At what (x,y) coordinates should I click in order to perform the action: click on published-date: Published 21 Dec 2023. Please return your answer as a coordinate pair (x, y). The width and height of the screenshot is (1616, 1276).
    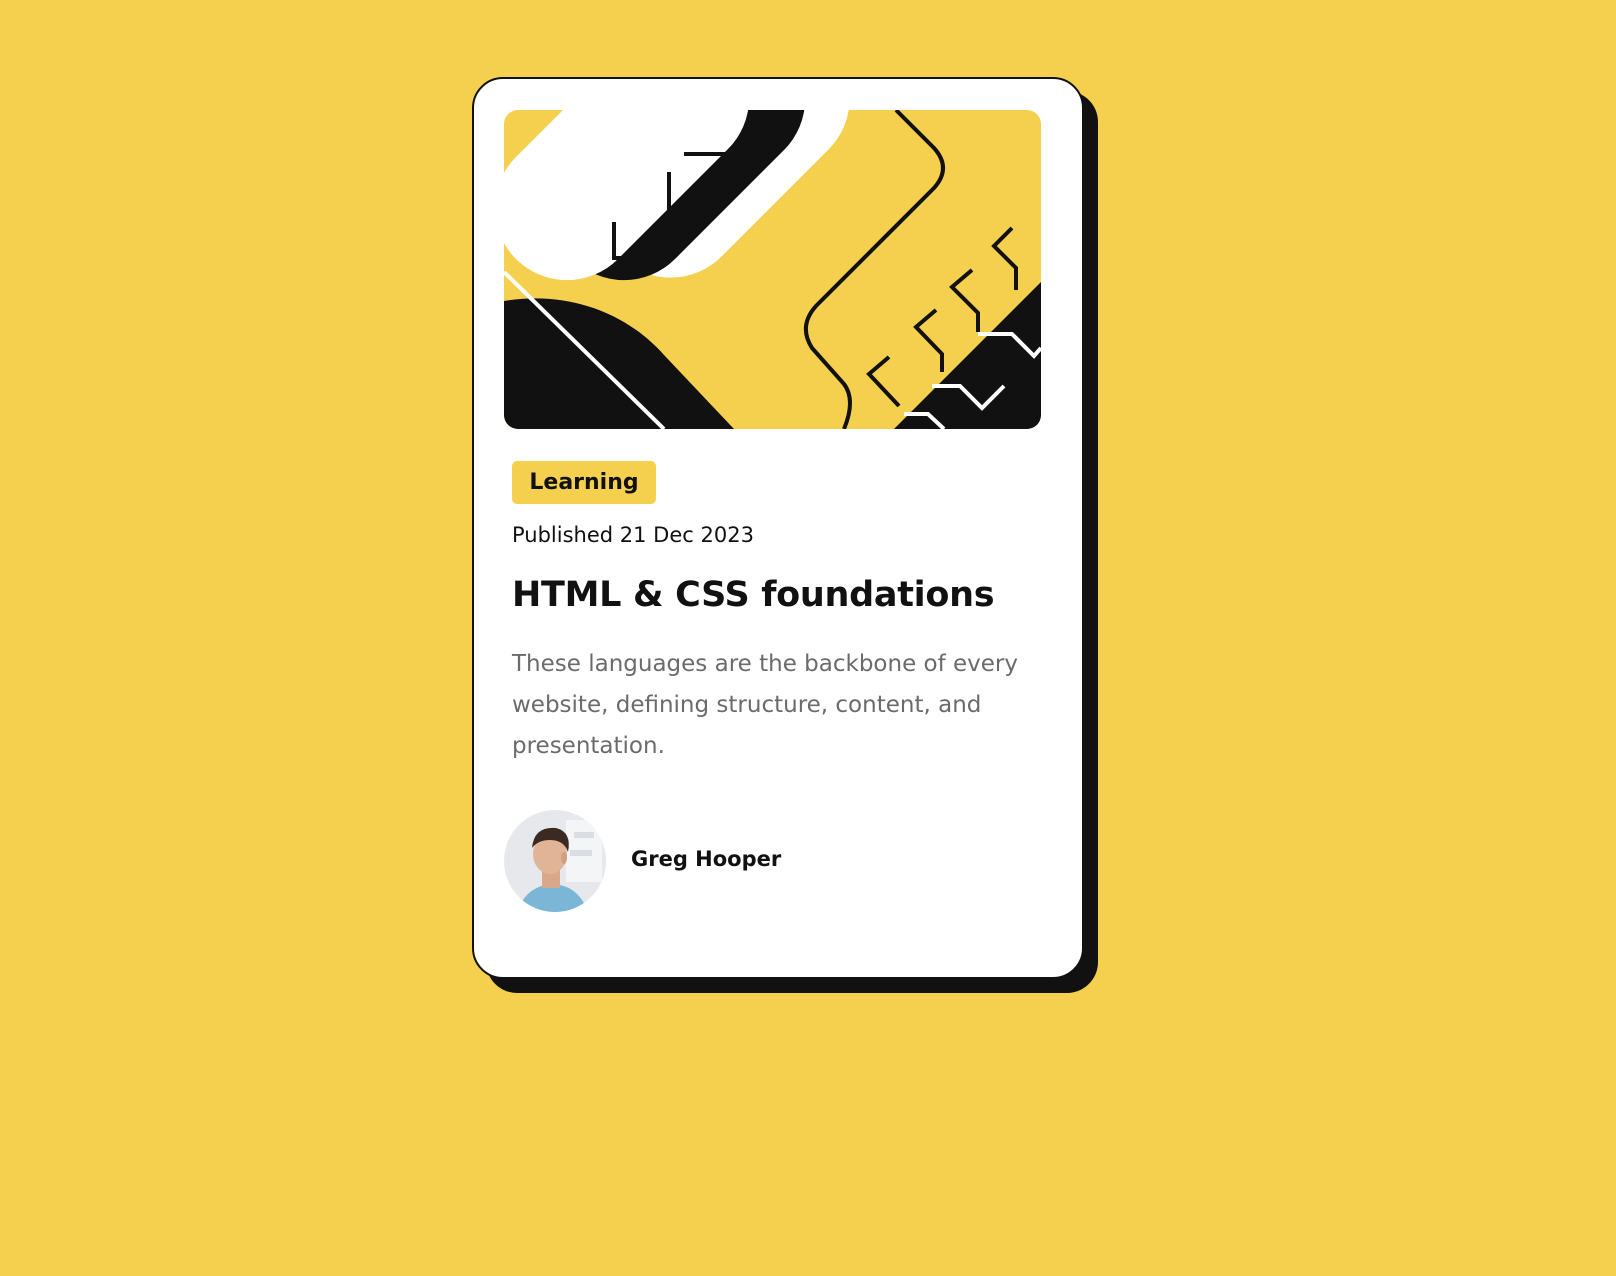
    Looking at the image, I should click on (633, 535).